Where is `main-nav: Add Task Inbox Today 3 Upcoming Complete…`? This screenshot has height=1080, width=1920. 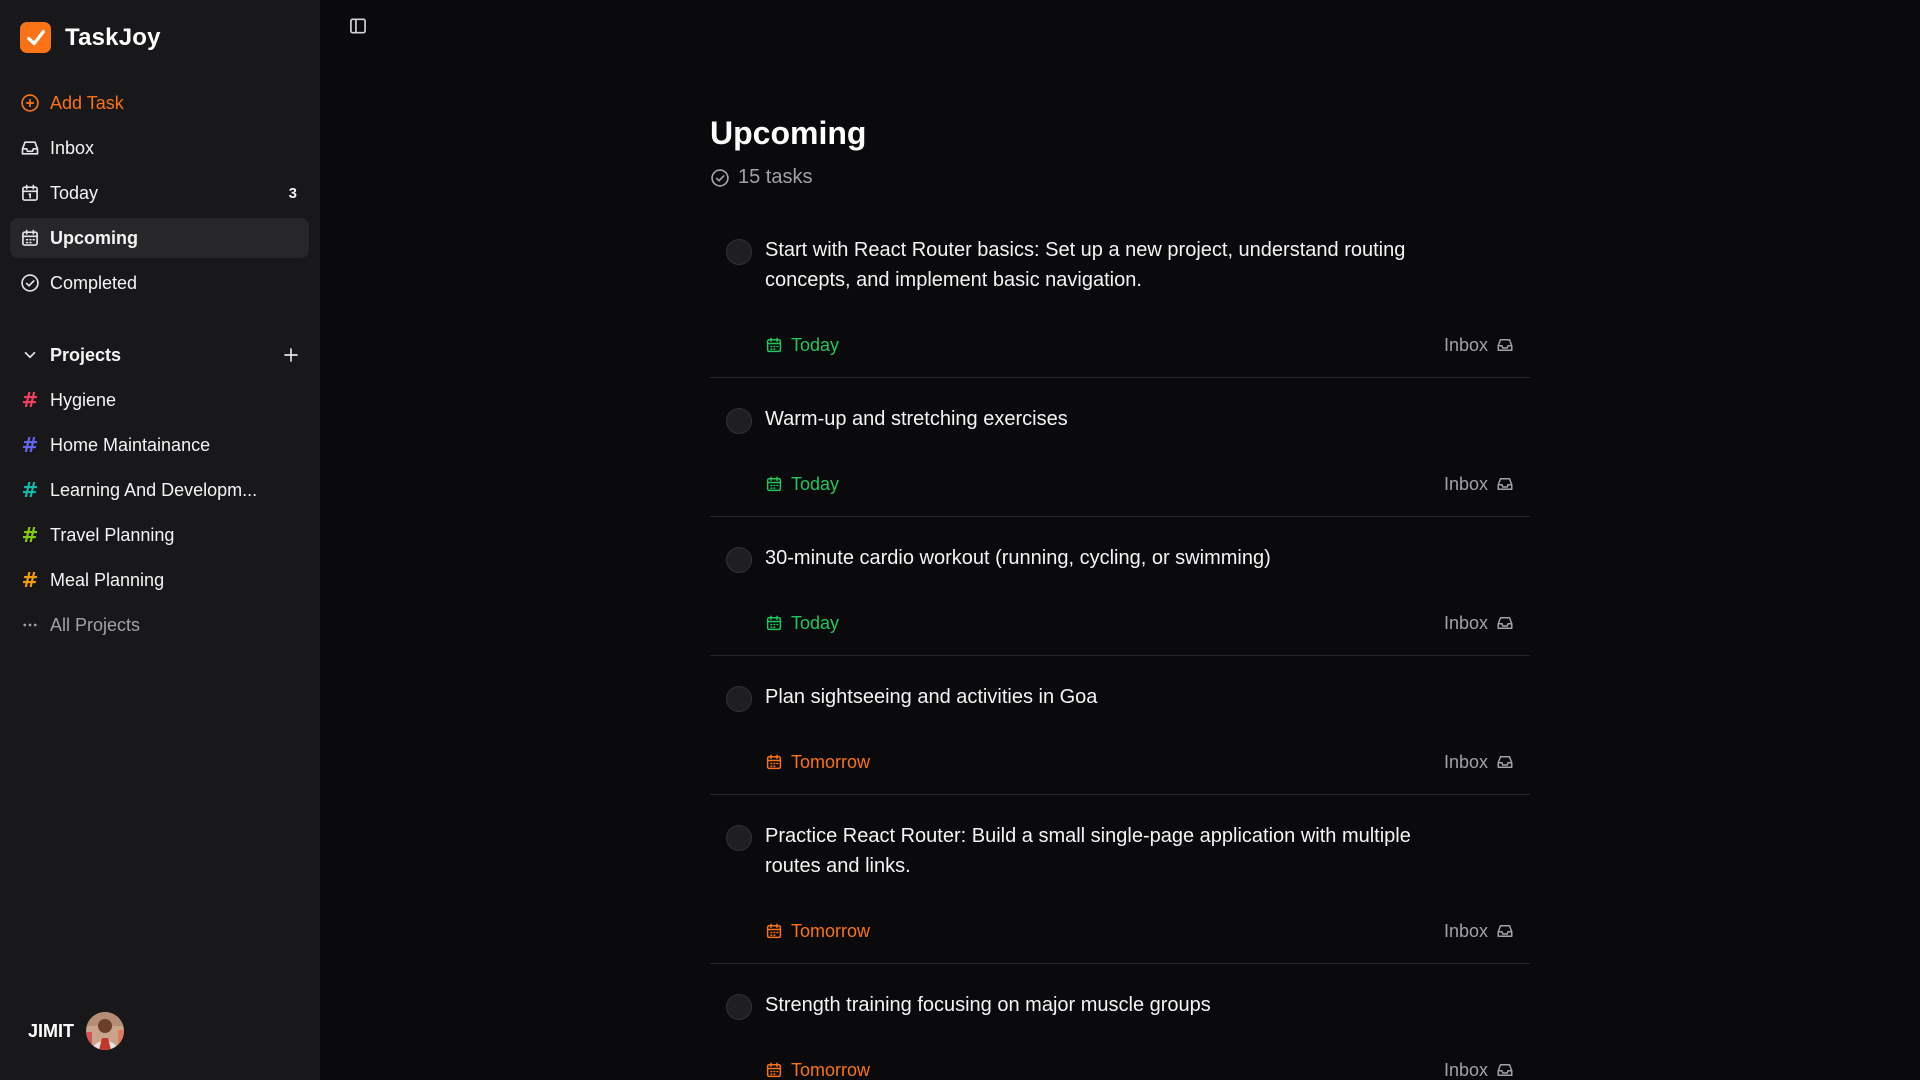
main-nav: Add Task Inbox Today 3 Upcoming Complete… is located at coordinates (159, 195).